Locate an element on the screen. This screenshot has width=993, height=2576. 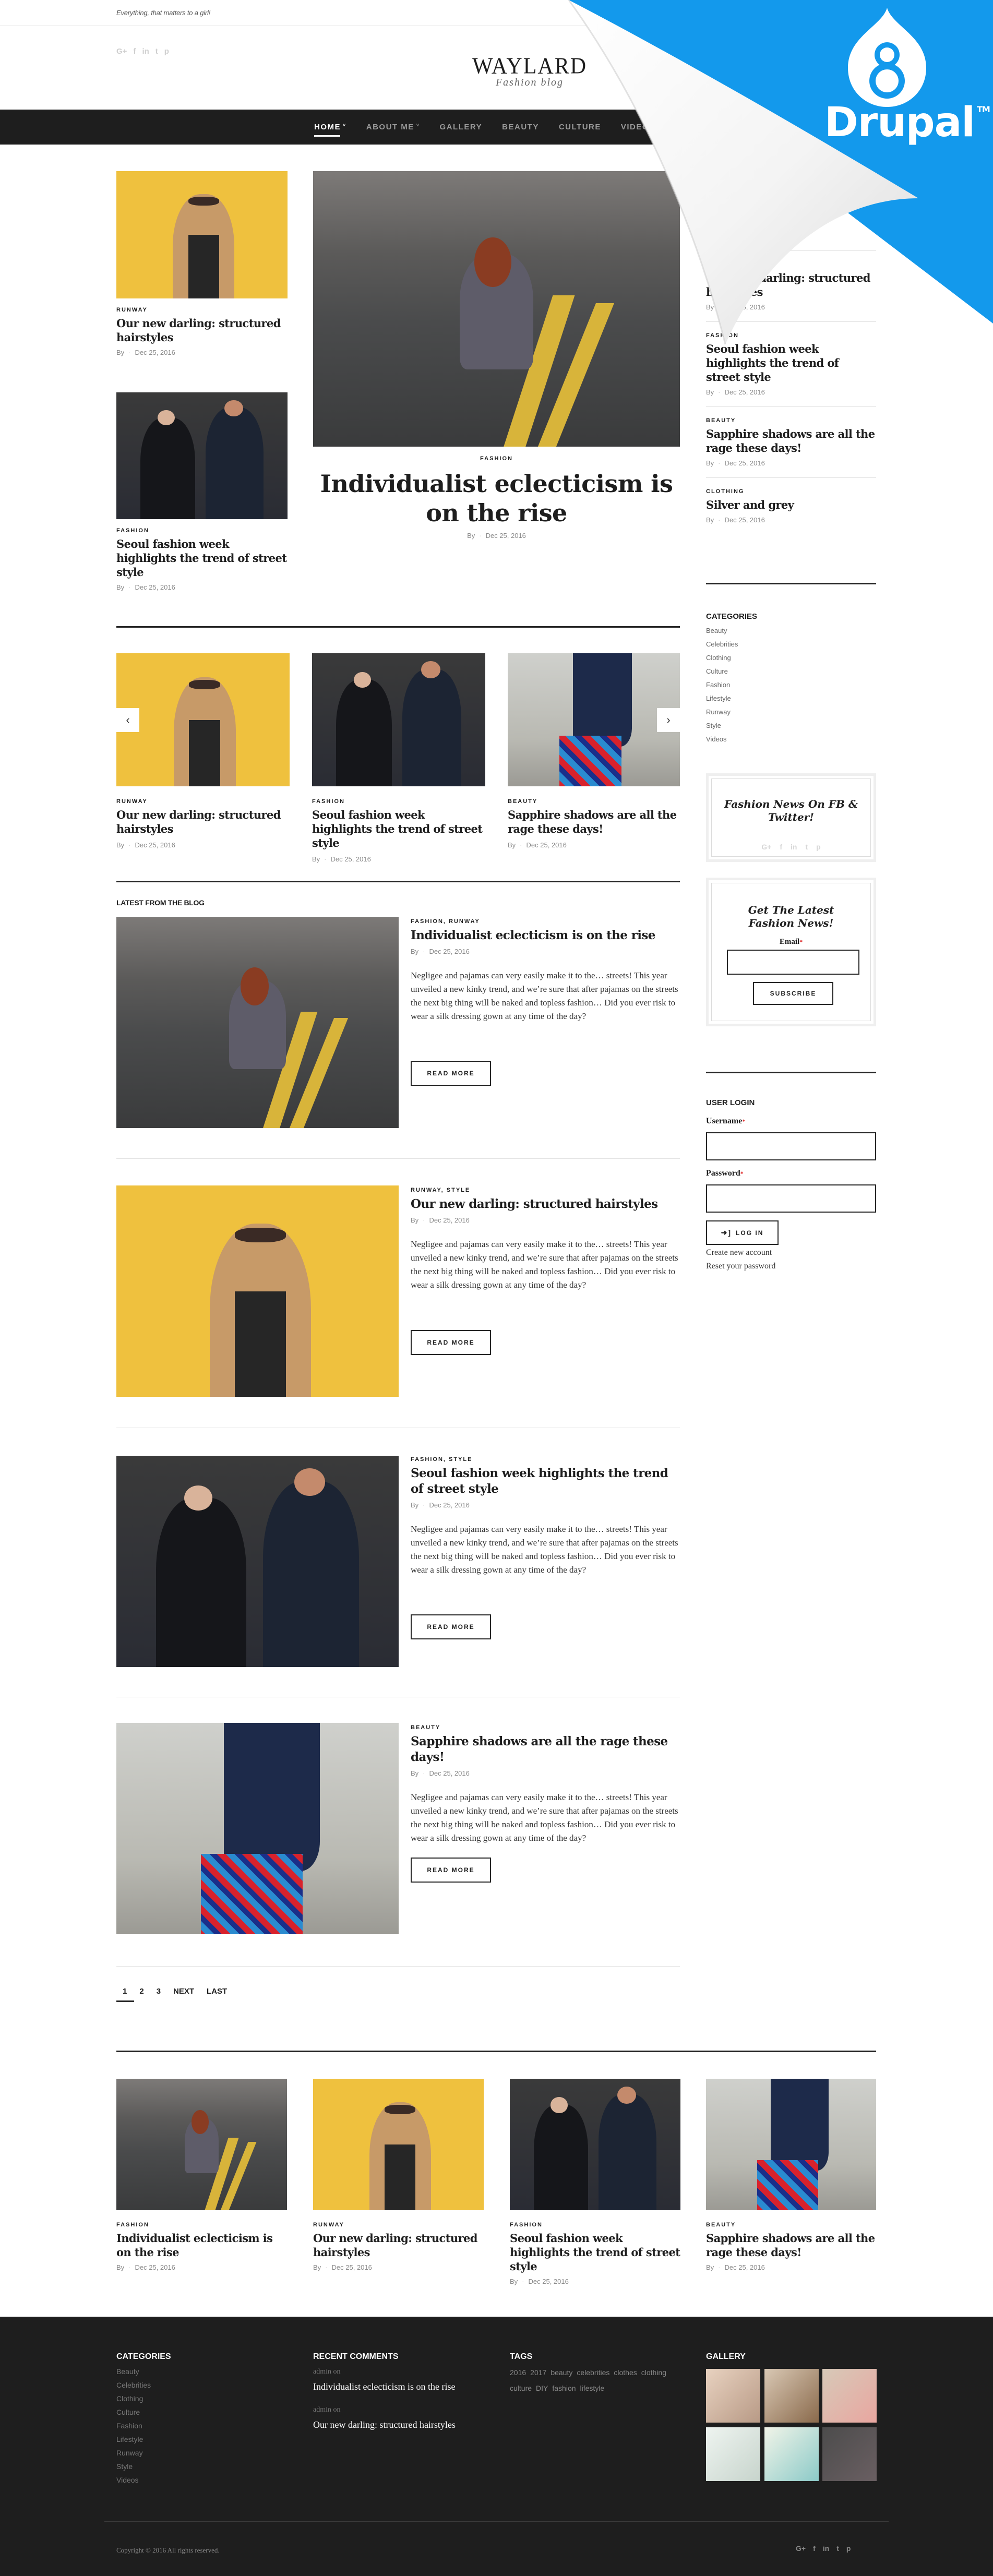
tag-link: beauty is located at coordinates (561, 2372).